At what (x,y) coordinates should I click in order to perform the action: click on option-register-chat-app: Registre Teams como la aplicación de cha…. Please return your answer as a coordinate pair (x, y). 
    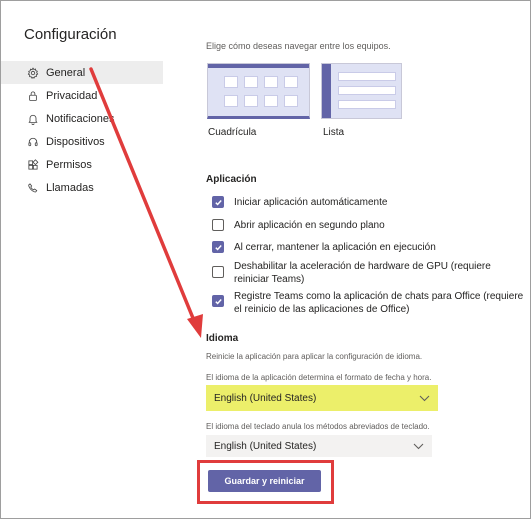
    Looking at the image, I should click on (370, 303).